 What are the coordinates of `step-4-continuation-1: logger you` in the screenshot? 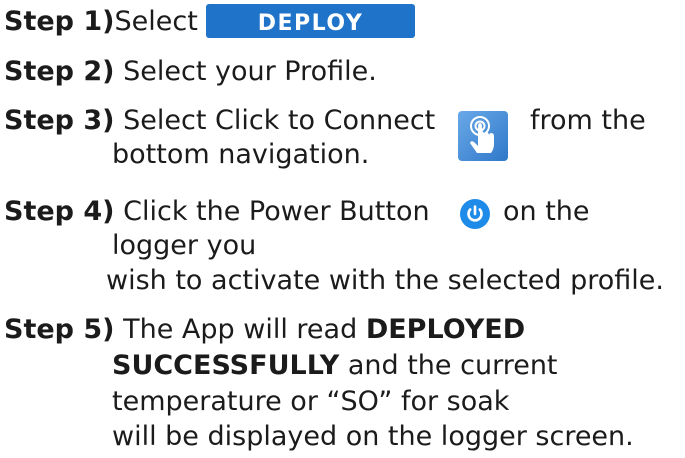 It's located at (184, 245).